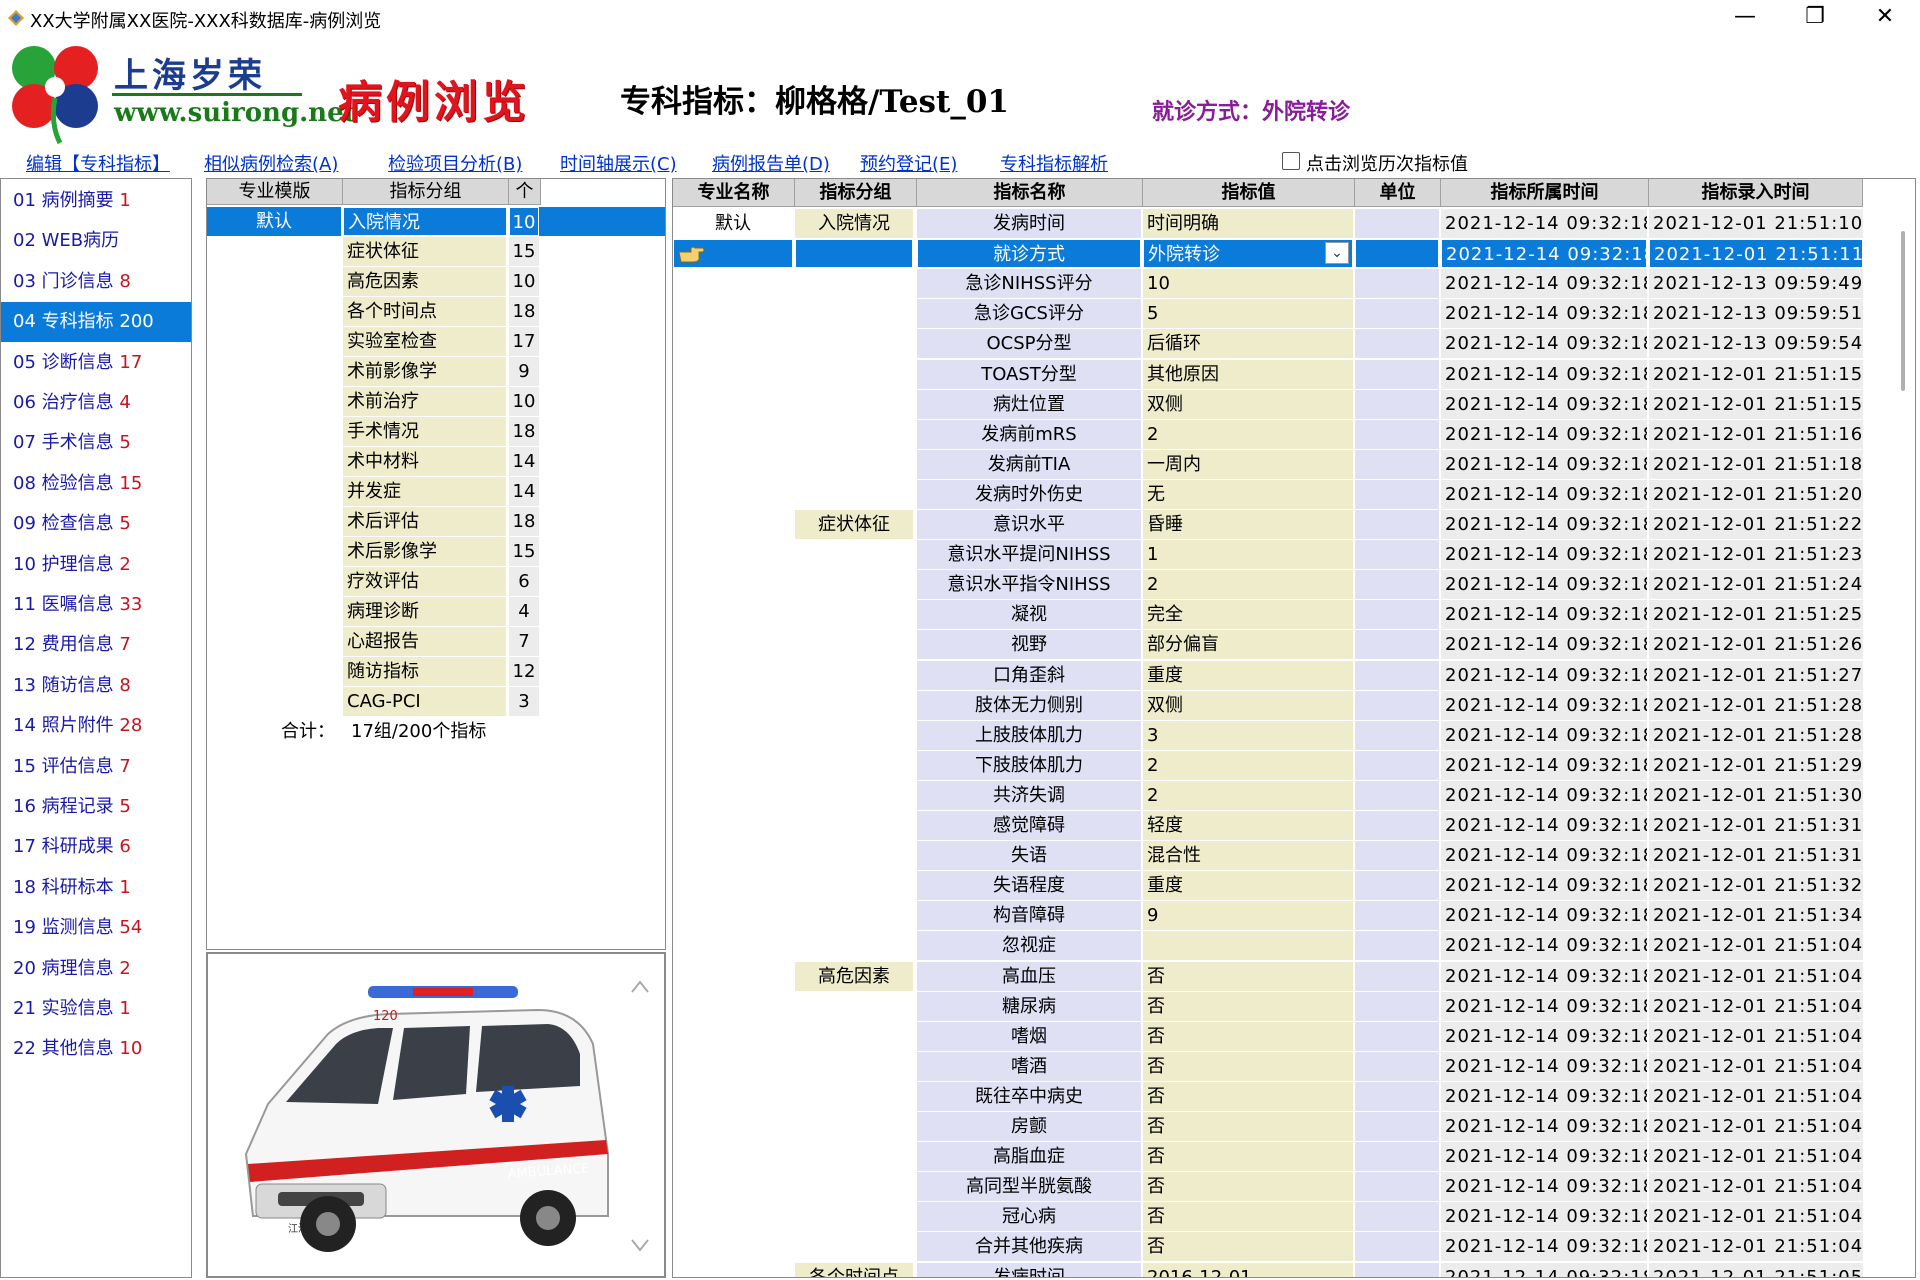  What do you see at coordinates (436, 612) in the screenshot?
I see `group-row: 病理诊断 4` at bounding box center [436, 612].